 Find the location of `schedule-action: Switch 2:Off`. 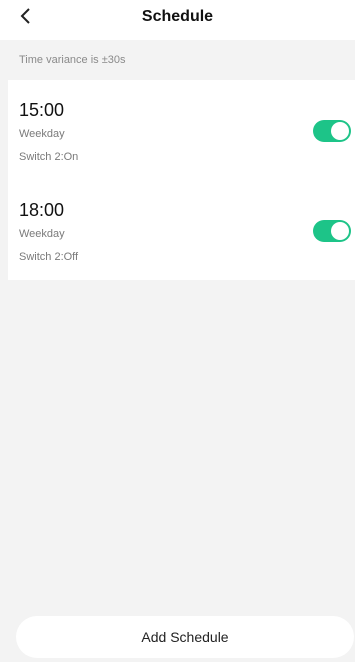

schedule-action: Switch 2:Off is located at coordinates (49, 257).